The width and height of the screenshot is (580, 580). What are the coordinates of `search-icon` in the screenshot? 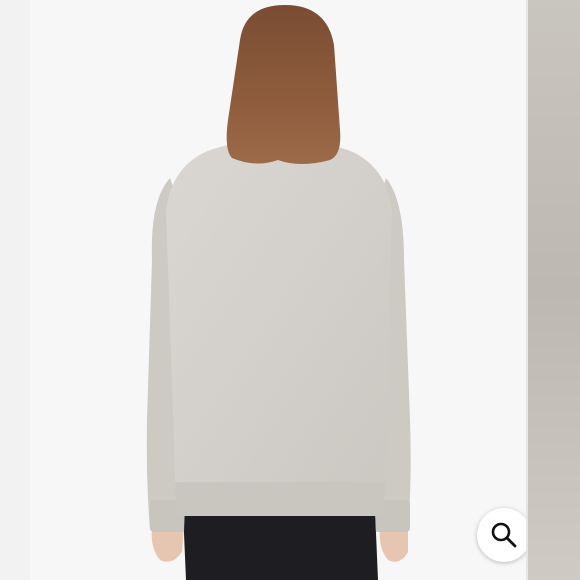 It's located at (504, 535).